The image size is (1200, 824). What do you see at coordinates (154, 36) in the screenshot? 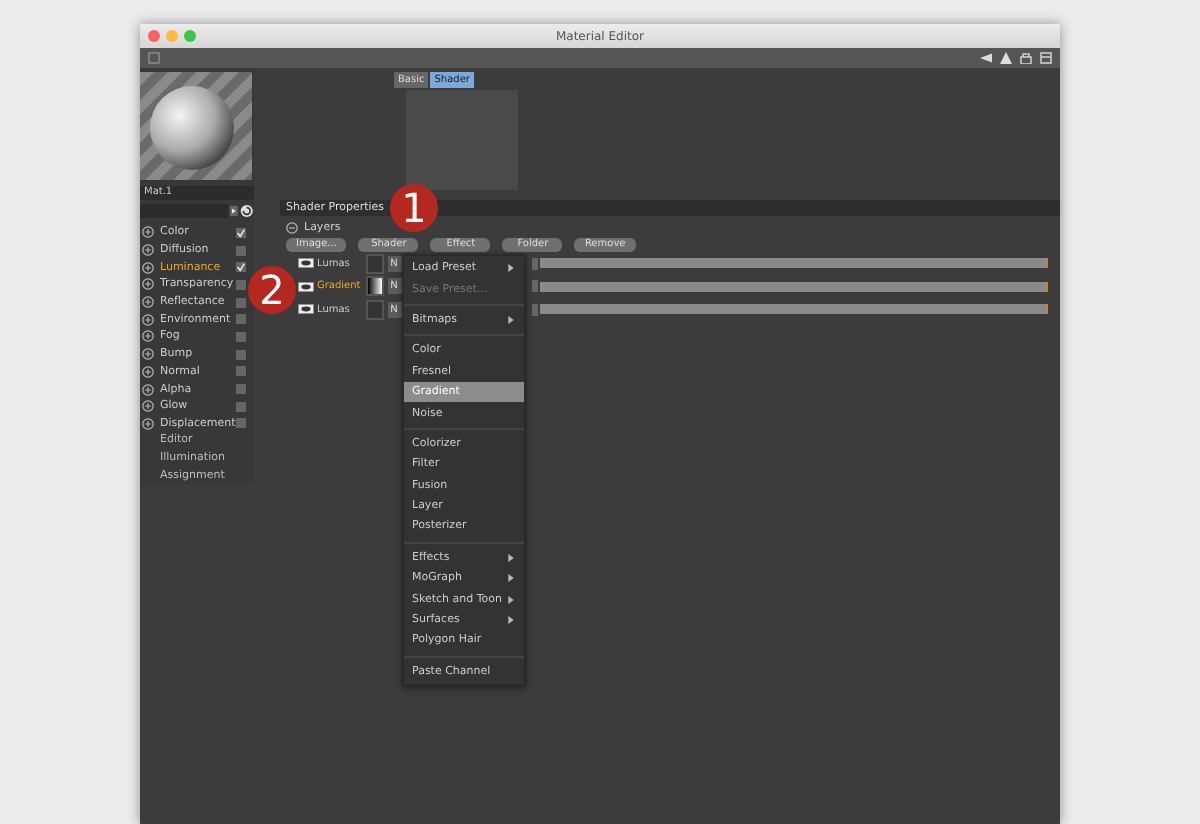
I see `close-icon` at bounding box center [154, 36].